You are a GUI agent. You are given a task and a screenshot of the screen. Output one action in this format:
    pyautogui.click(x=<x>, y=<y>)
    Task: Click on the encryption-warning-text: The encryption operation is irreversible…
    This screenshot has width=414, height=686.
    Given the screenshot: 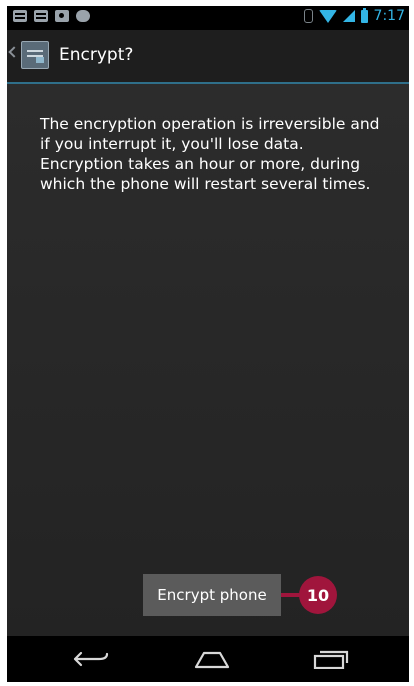 What is the action you would take?
    pyautogui.click(x=210, y=154)
    